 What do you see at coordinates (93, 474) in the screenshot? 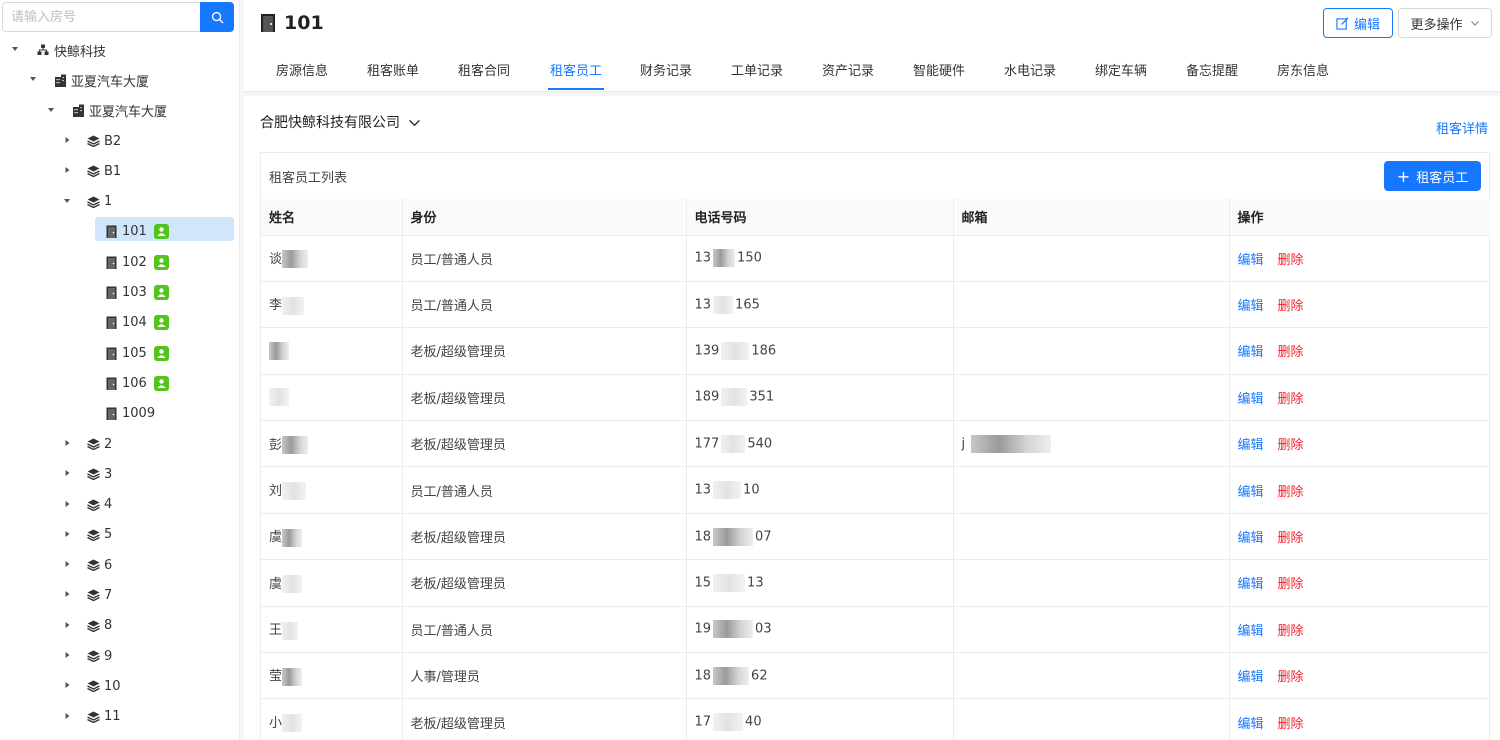
I see `layers-icon` at bounding box center [93, 474].